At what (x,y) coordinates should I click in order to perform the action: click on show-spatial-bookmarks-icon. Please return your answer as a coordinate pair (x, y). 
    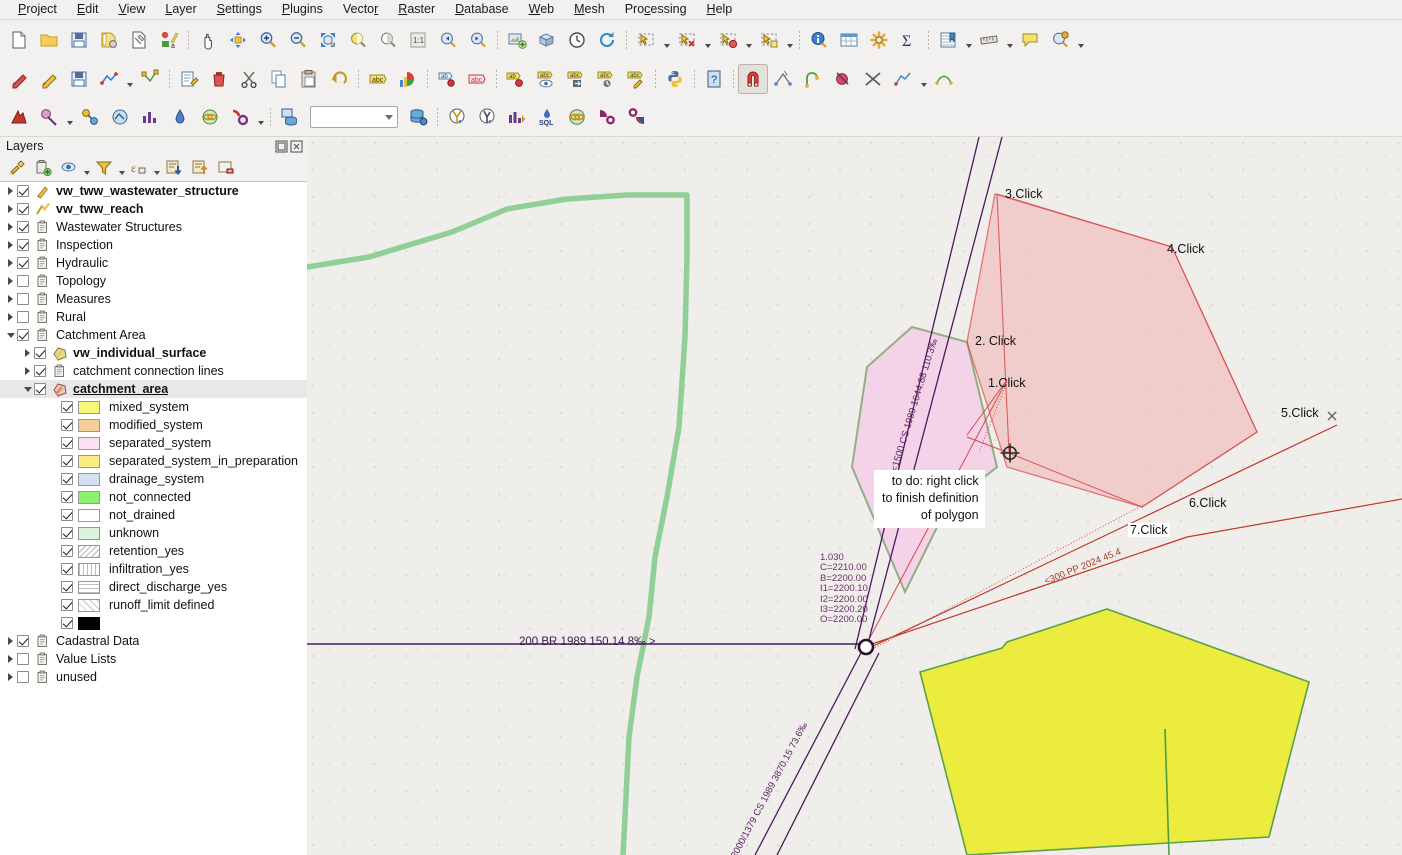
    Looking at the image, I should click on (948, 40).